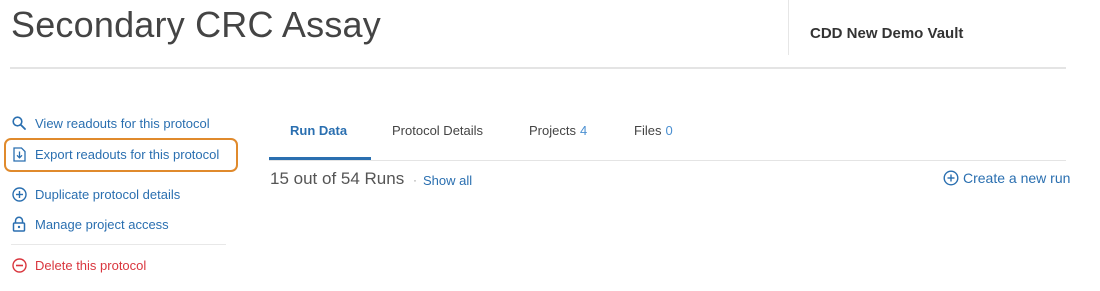 Image resolution: width=1100 pixels, height=291 pixels. I want to click on vault-name: CDD New Demo Vault, so click(887, 33).